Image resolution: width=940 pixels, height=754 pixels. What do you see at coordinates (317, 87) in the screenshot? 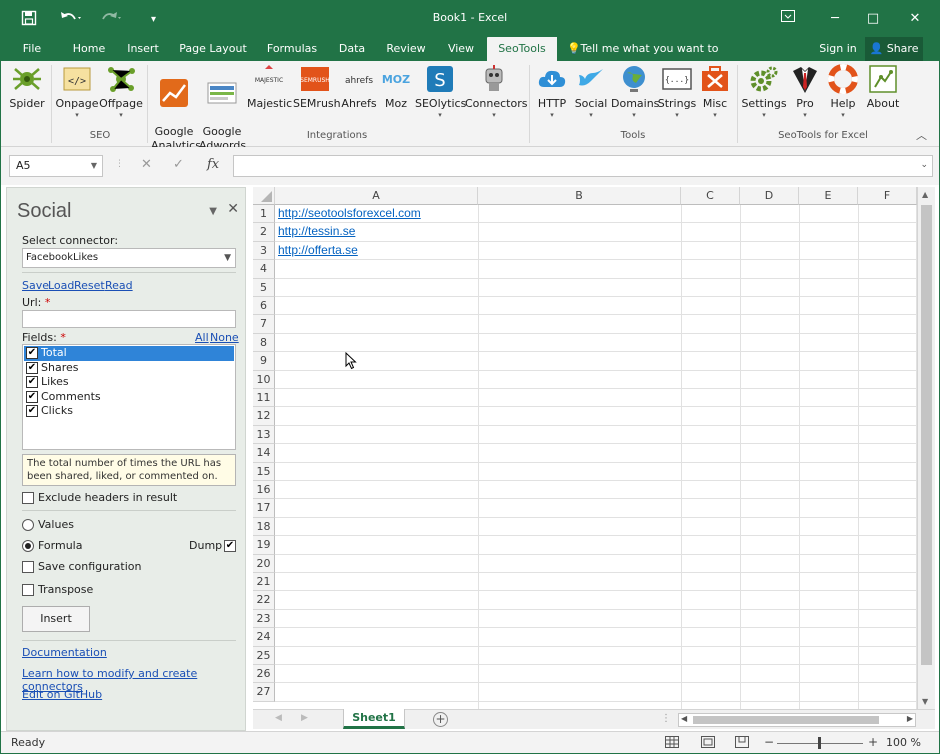
I see `semrush-button: SEMRUSH SEMrush` at bounding box center [317, 87].